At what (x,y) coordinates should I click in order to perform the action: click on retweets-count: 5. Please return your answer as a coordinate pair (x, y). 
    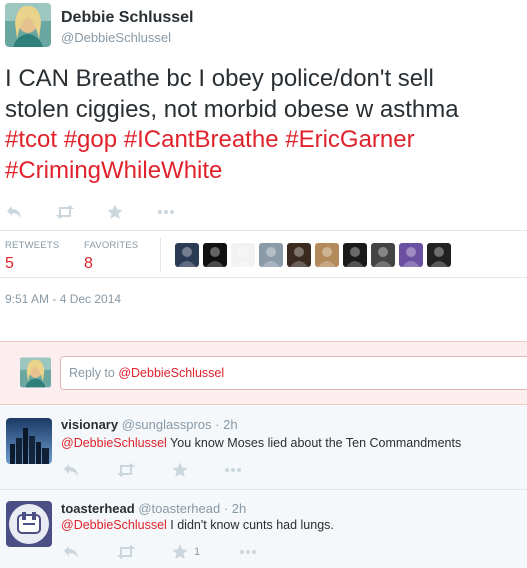
    Looking at the image, I should click on (9, 263).